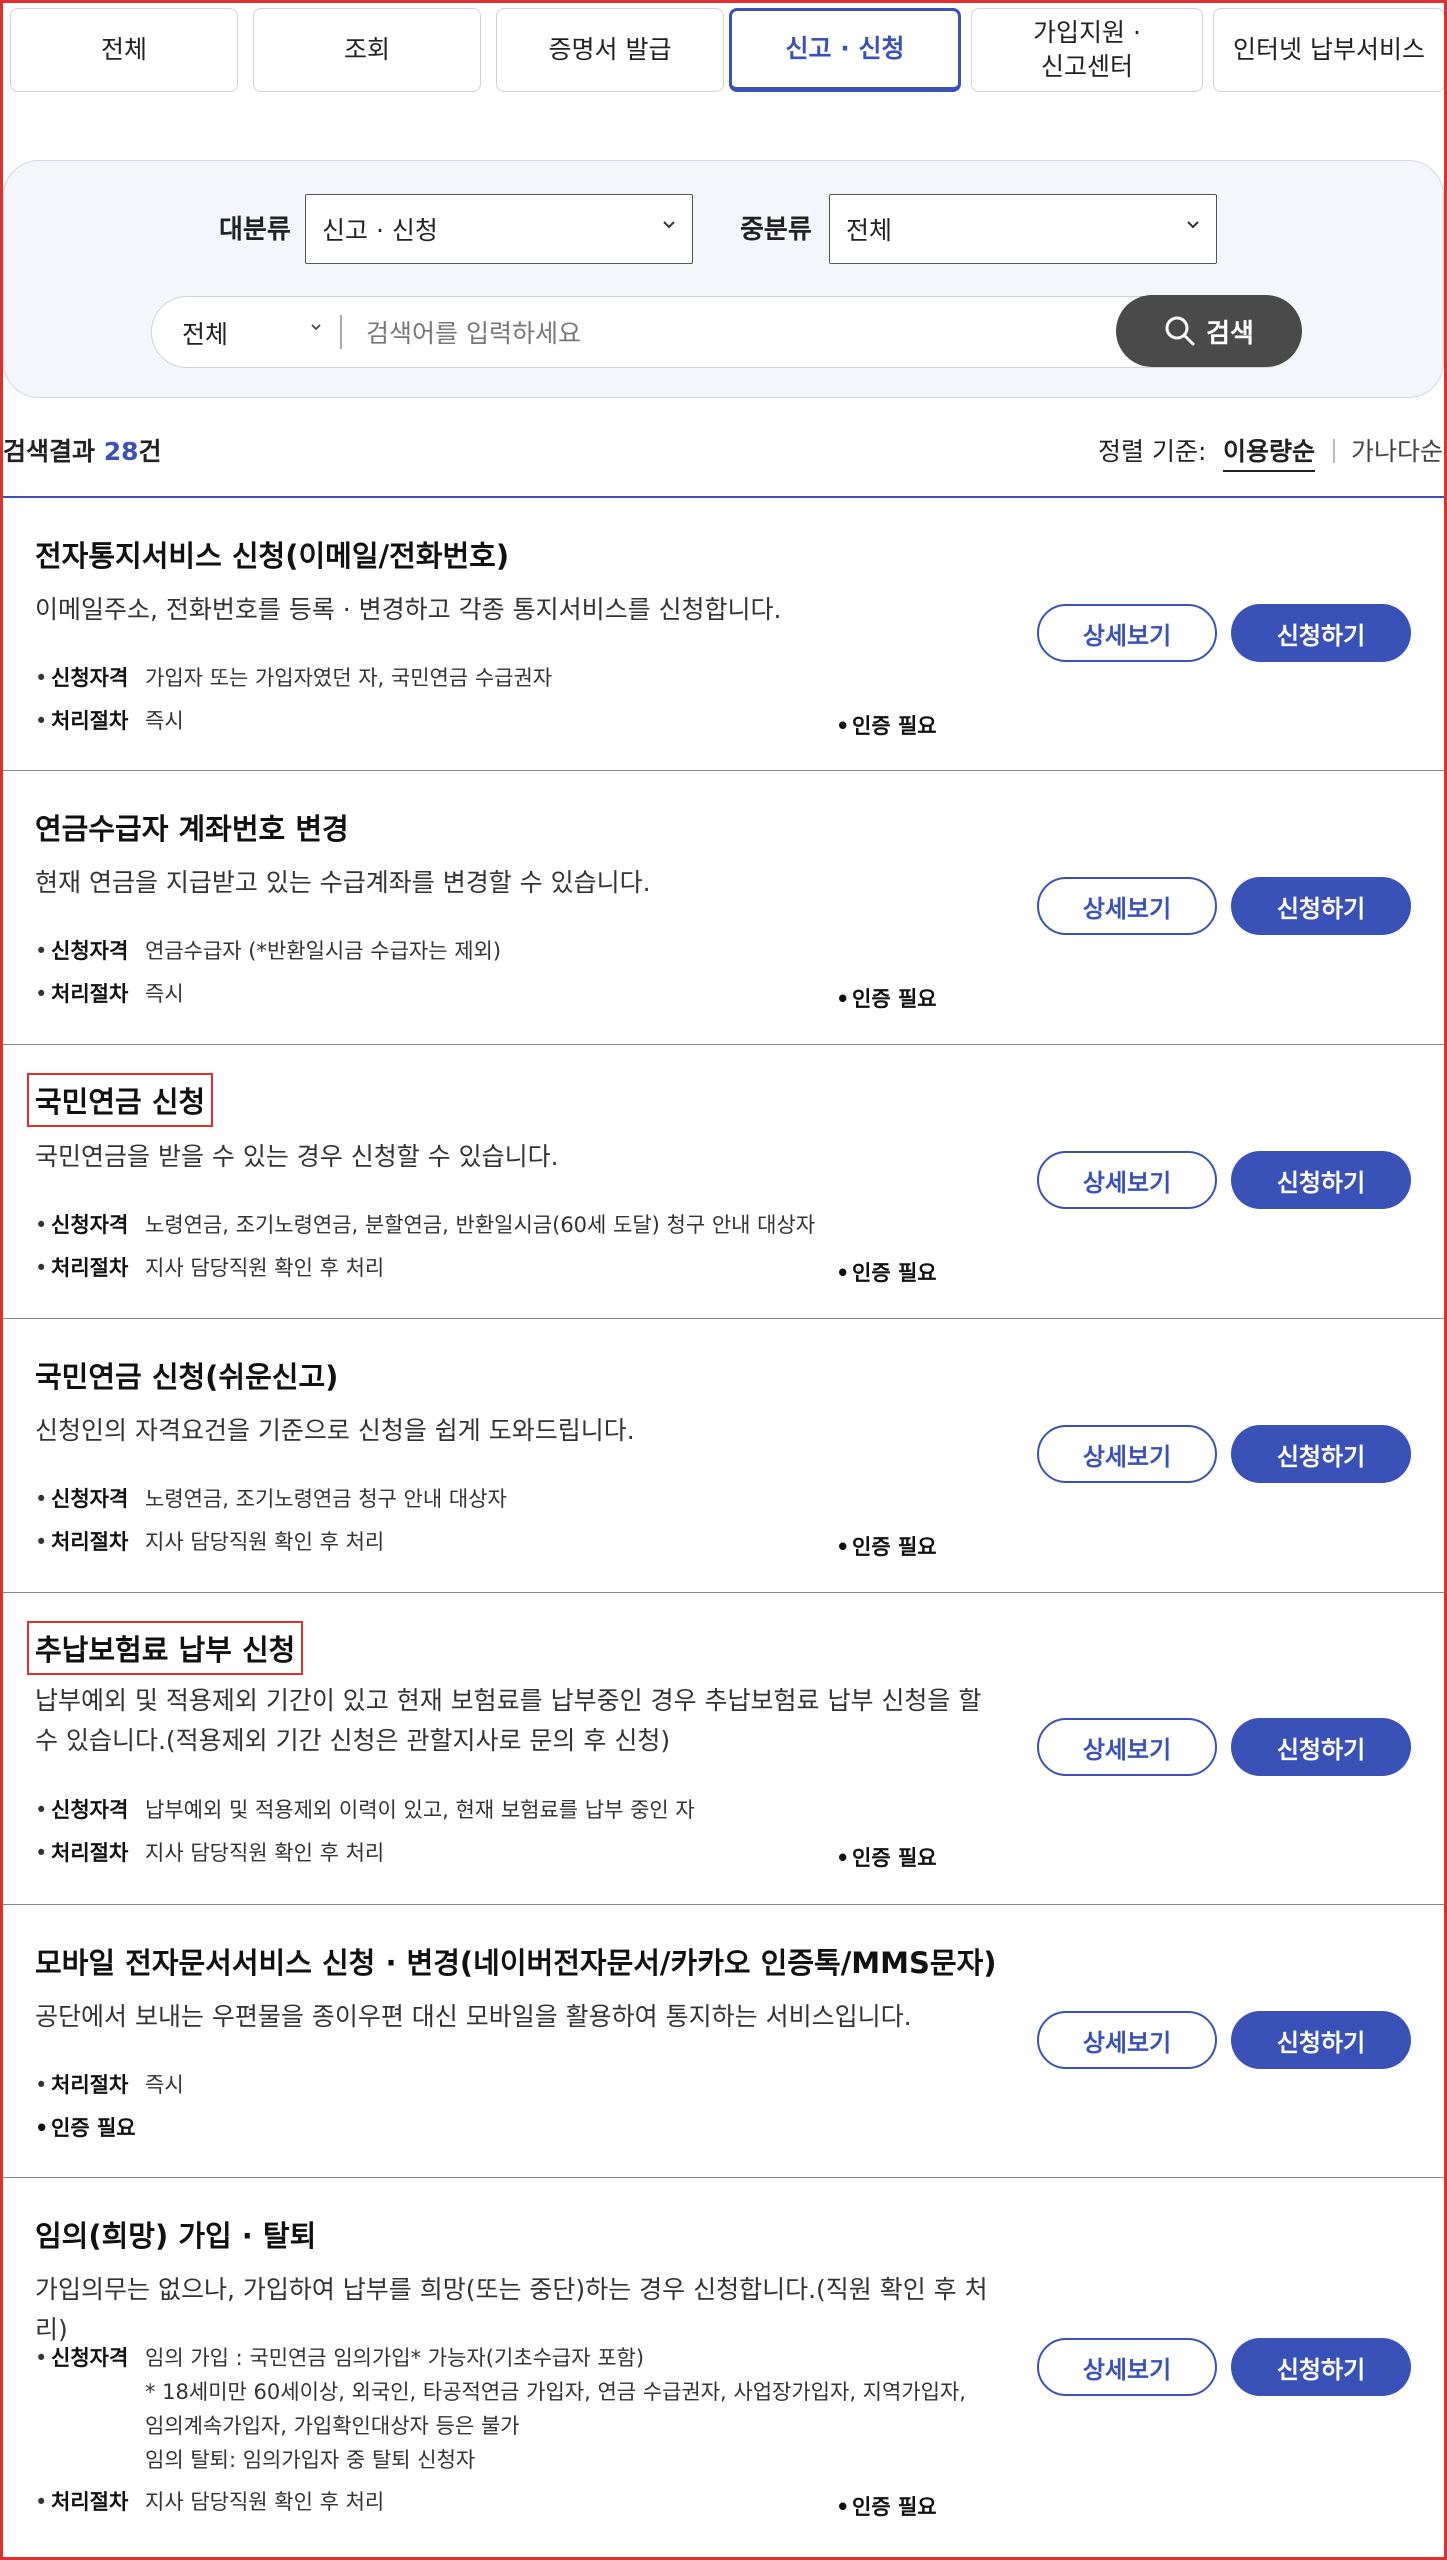  What do you see at coordinates (1023, 229) in the screenshot?
I see `minor-category-select: 전체` at bounding box center [1023, 229].